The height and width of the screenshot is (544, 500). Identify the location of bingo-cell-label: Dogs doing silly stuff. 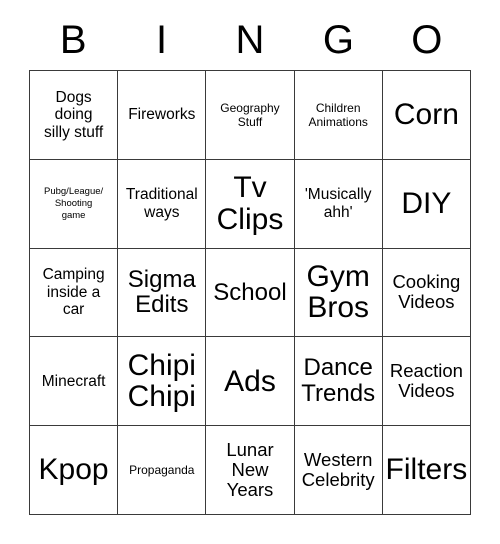
(74, 114).